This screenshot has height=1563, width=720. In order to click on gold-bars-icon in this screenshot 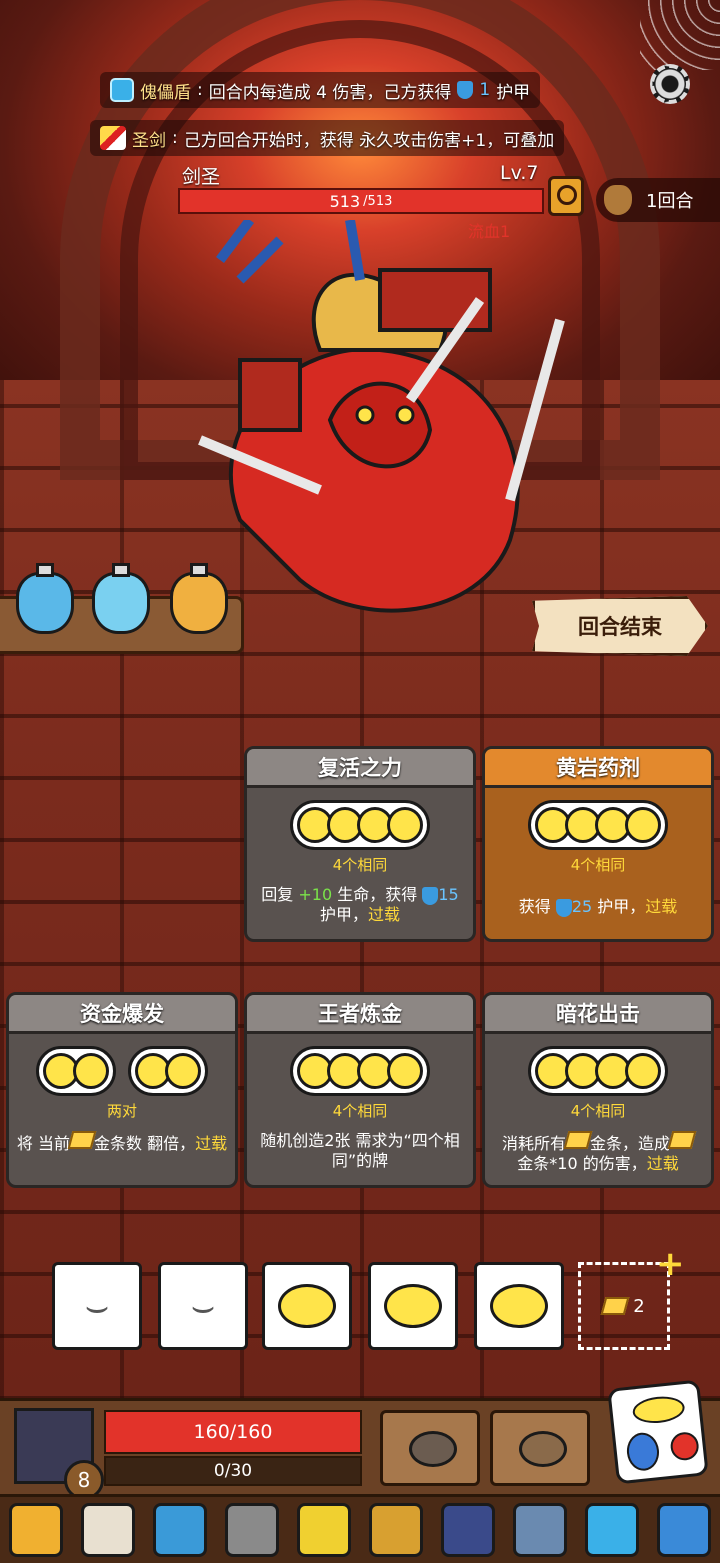, I will do `click(36, 1530)`.